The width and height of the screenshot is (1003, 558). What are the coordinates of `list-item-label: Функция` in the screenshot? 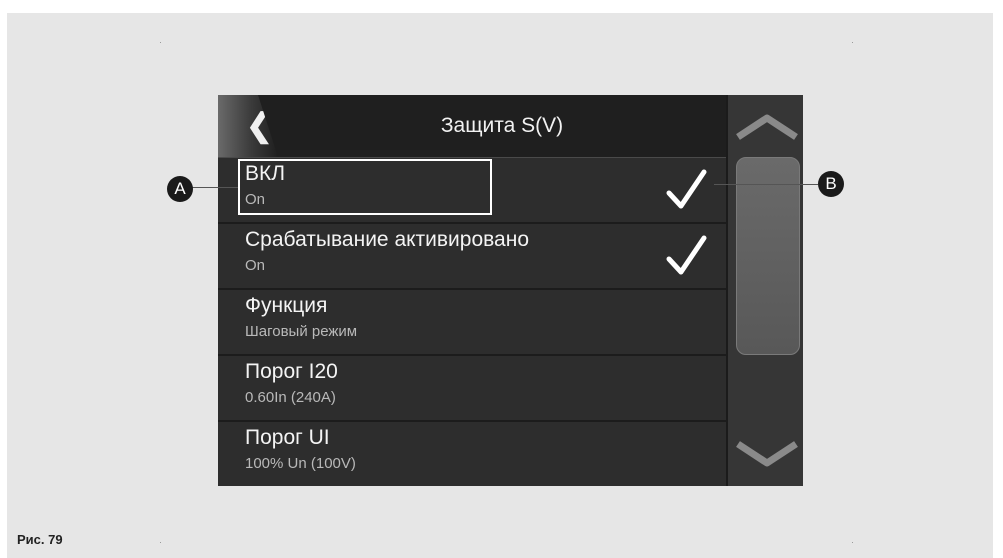 It's located at (286, 305).